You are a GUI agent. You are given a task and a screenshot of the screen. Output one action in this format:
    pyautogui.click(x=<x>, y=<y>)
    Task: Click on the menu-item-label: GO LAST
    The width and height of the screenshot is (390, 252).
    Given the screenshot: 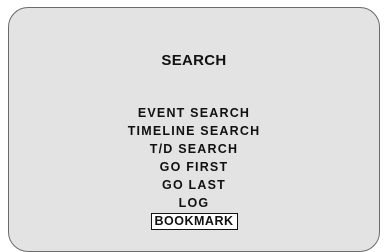 What is the action you would take?
    pyautogui.click(x=194, y=185)
    